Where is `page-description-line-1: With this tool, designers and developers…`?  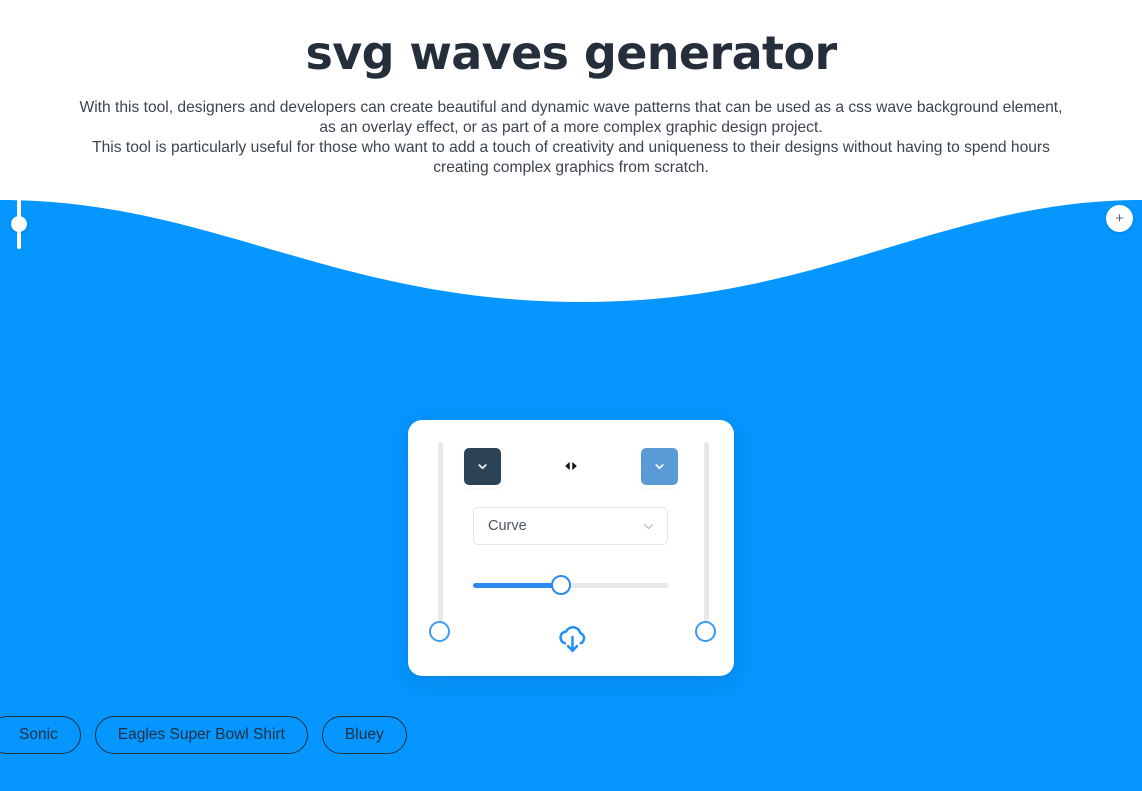
page-description-line-1: With this tool, designers and developers… is located at coordinates (571, 107).